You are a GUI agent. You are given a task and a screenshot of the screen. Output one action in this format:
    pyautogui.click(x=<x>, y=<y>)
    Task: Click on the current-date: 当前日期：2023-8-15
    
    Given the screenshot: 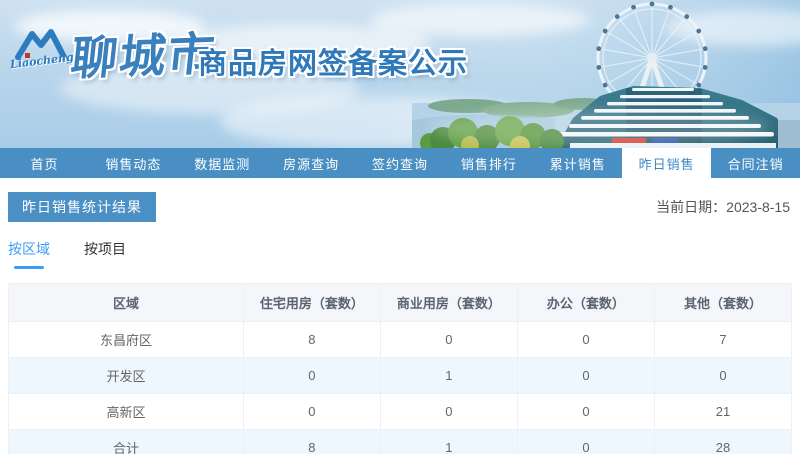 What is the action you would take?
    pyautogui.click(x=723, y=207)
    